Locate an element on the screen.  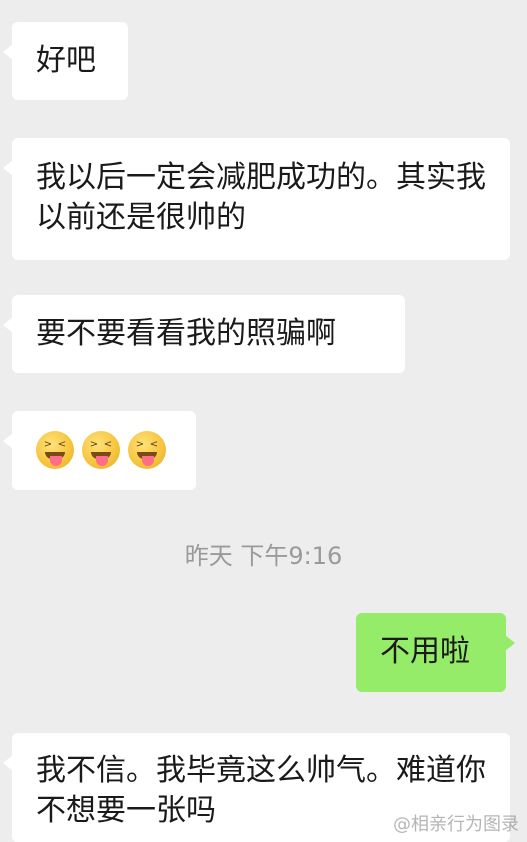
emoji-row: > < > < > < is located at coordinates (116, 450).